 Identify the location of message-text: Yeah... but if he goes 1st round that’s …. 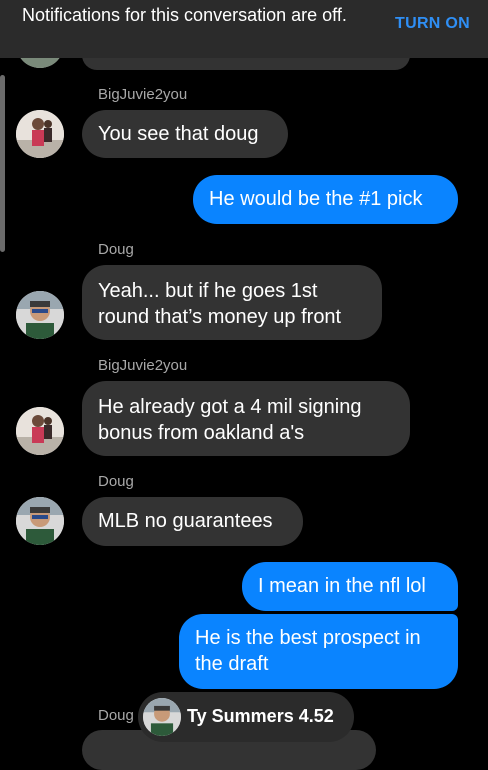
(220, 304).